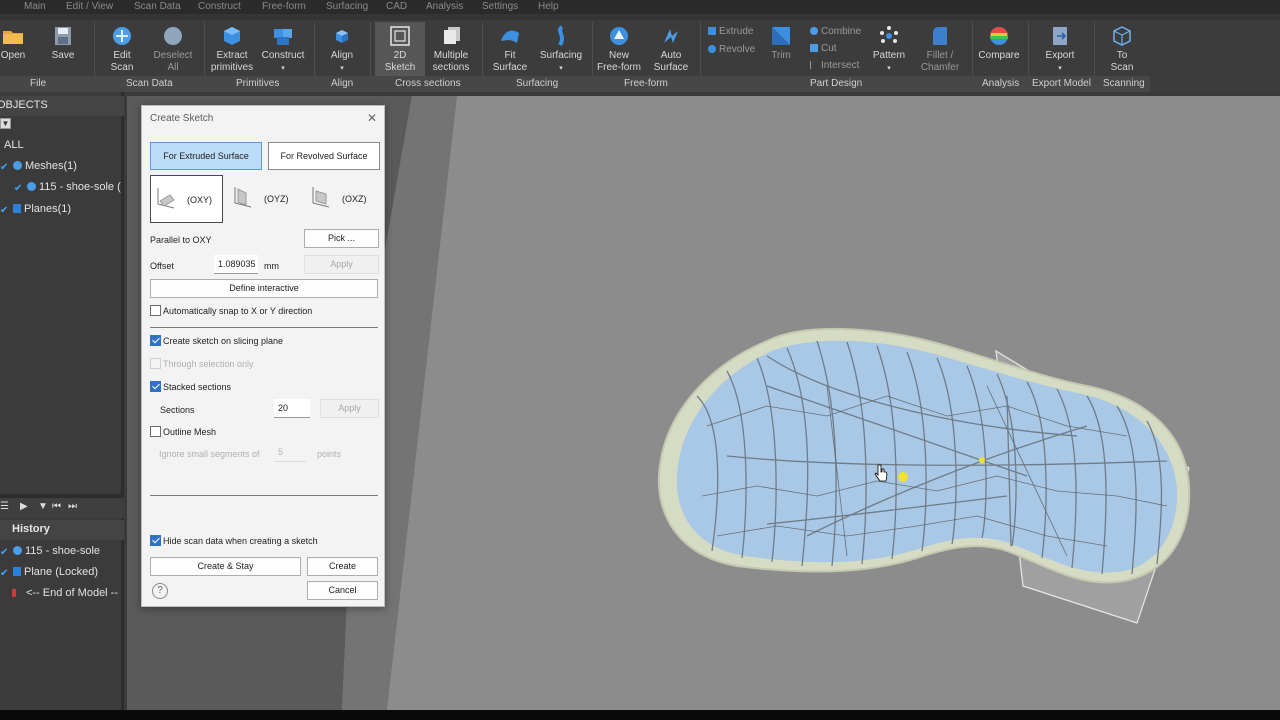 This screenshot has width=1280, height=720. Describe the element at coordinates (219, 7) in the screenshot. I see `menu-construct: Construct` at that location.